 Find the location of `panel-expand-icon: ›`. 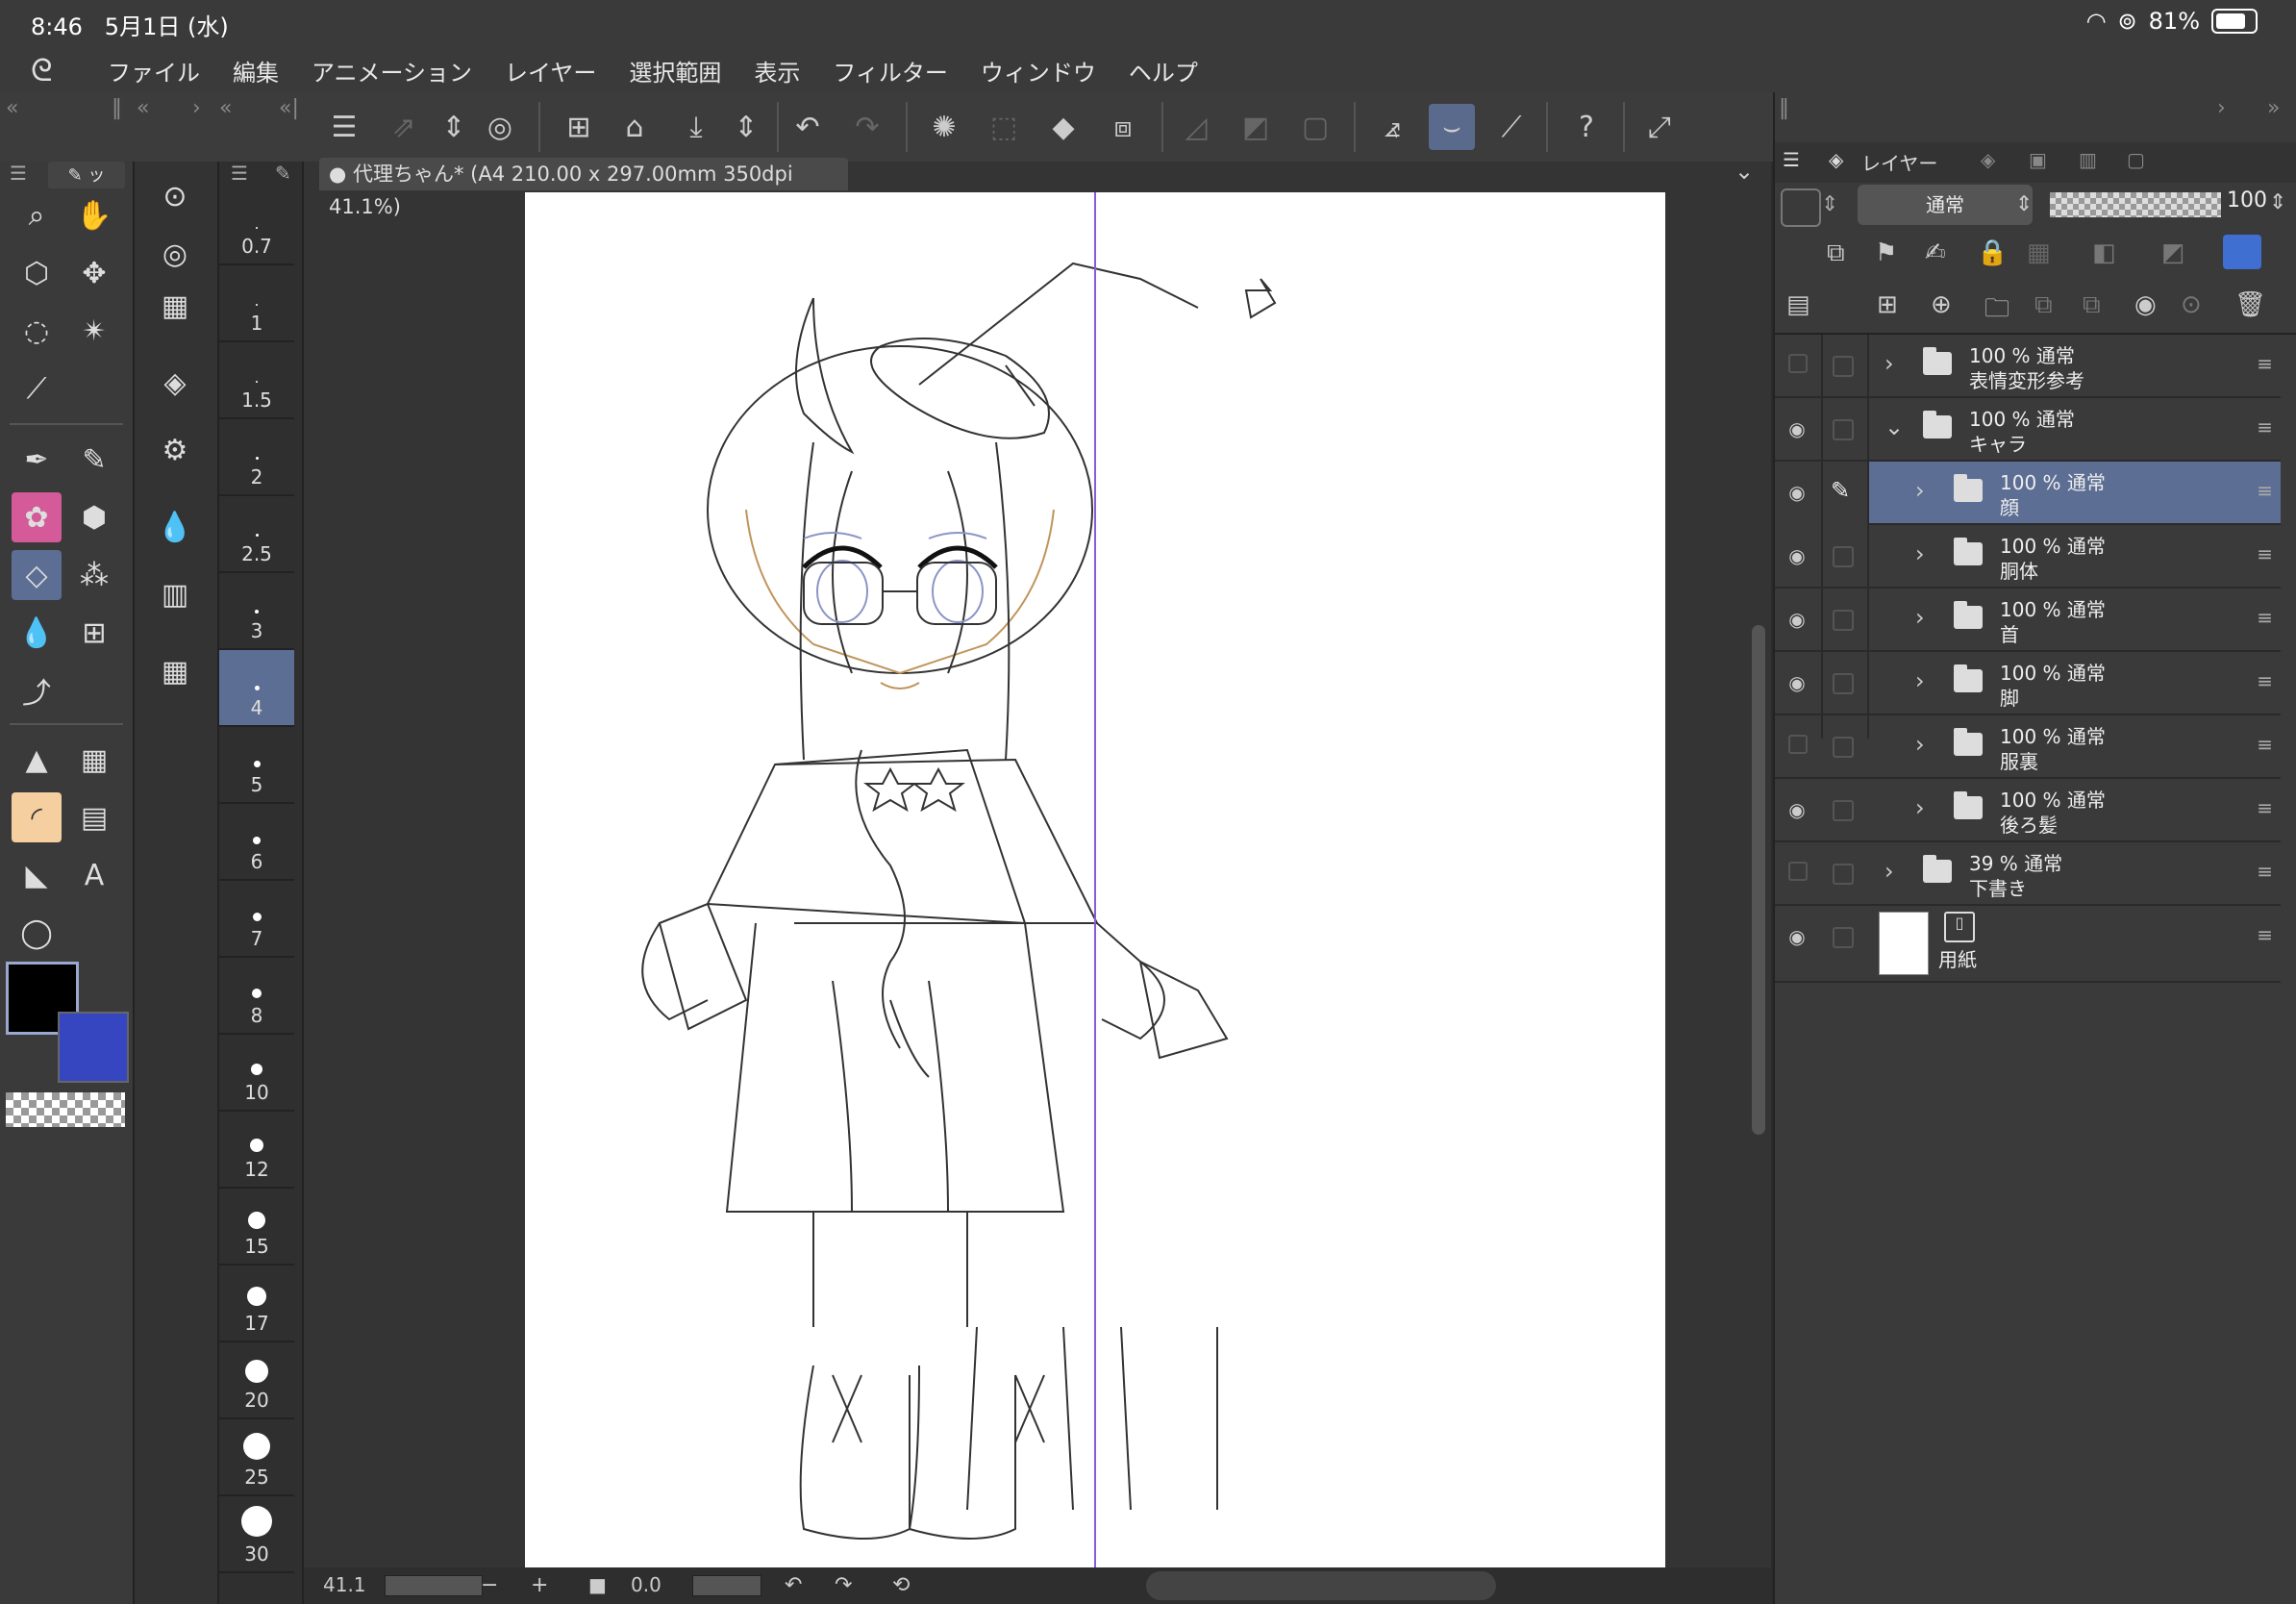

panel-expand-icon: › is located at coordinates (2221, 108).